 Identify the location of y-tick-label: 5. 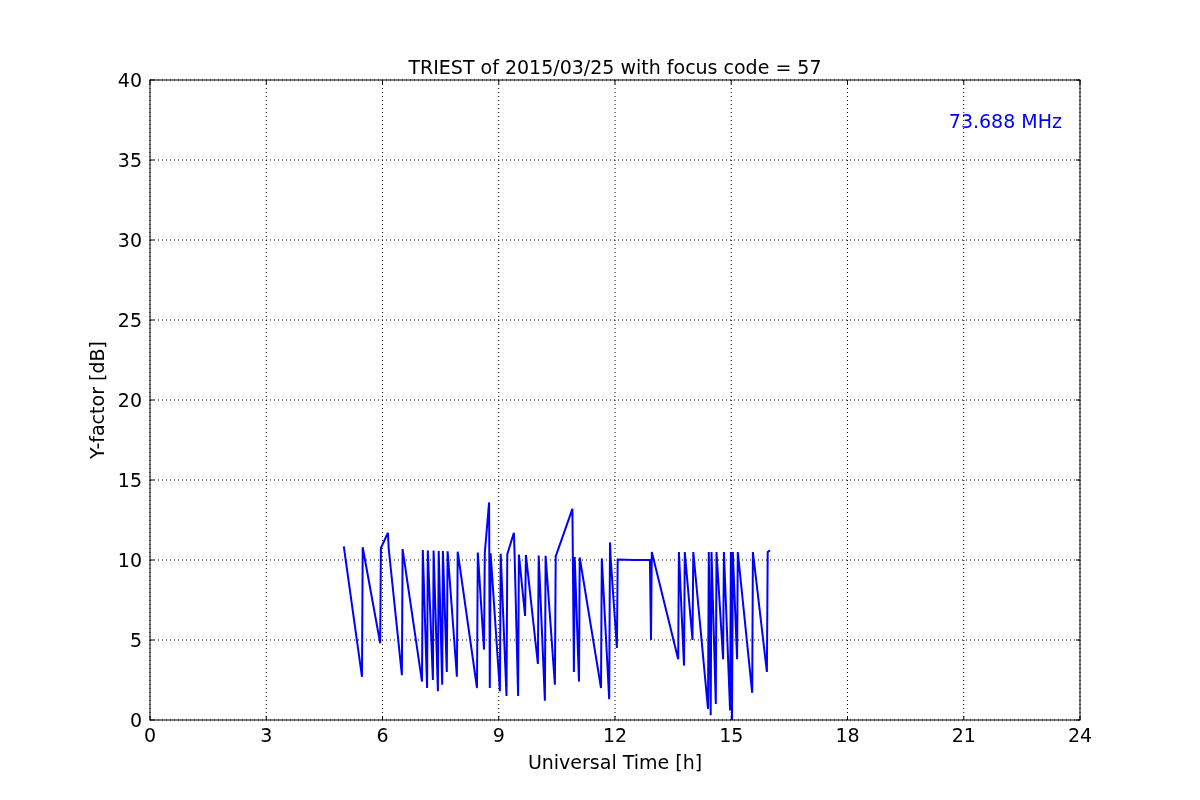
(135, 640).